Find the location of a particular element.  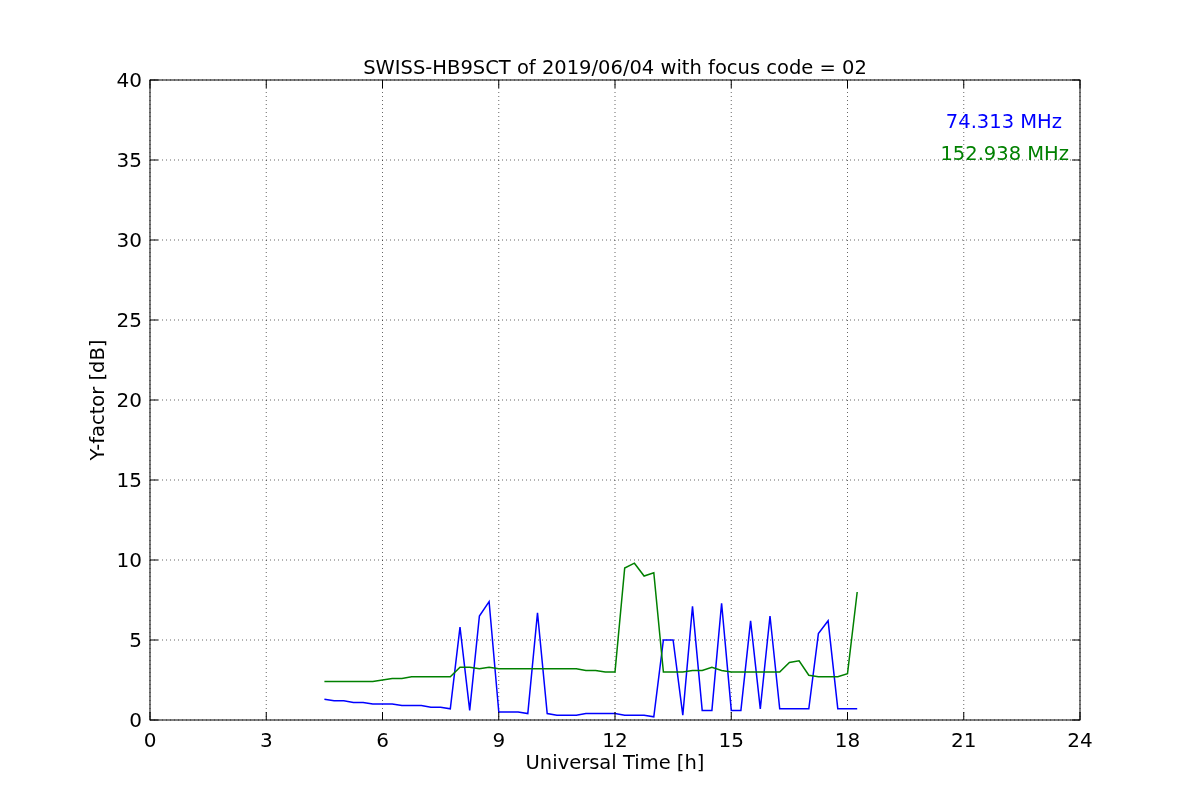

y-tick-label: 0 is located at coordinates (135, 720).